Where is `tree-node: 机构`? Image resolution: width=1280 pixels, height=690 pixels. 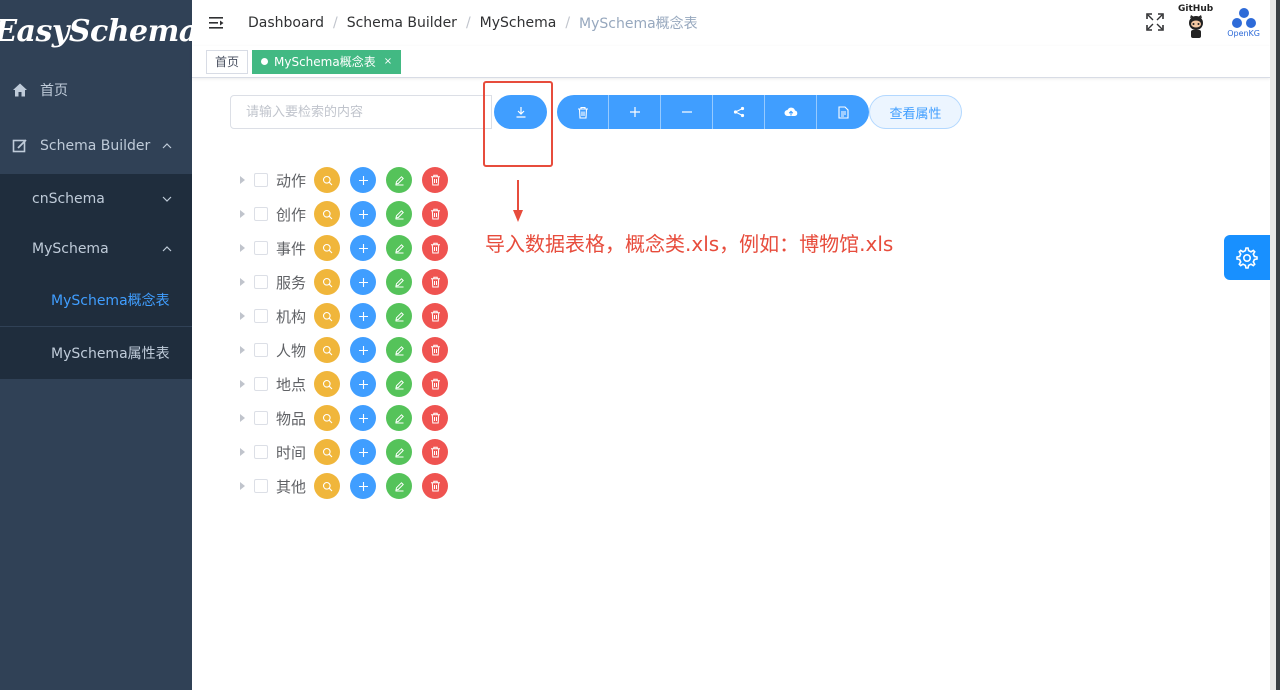 tree-node: 机构 is located at coordinates (347, 316).